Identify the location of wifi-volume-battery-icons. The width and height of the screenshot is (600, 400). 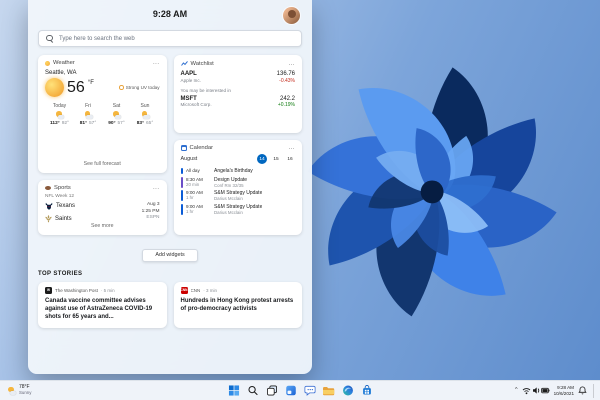
(536, 390).